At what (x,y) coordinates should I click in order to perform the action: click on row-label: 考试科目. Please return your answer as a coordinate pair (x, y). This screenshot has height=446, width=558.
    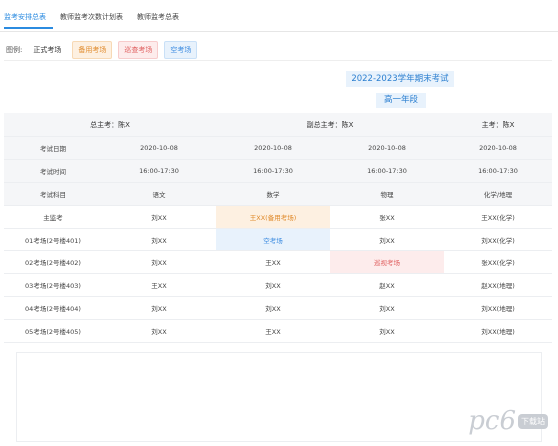
    Looking at the image, I should click on (53, 194).